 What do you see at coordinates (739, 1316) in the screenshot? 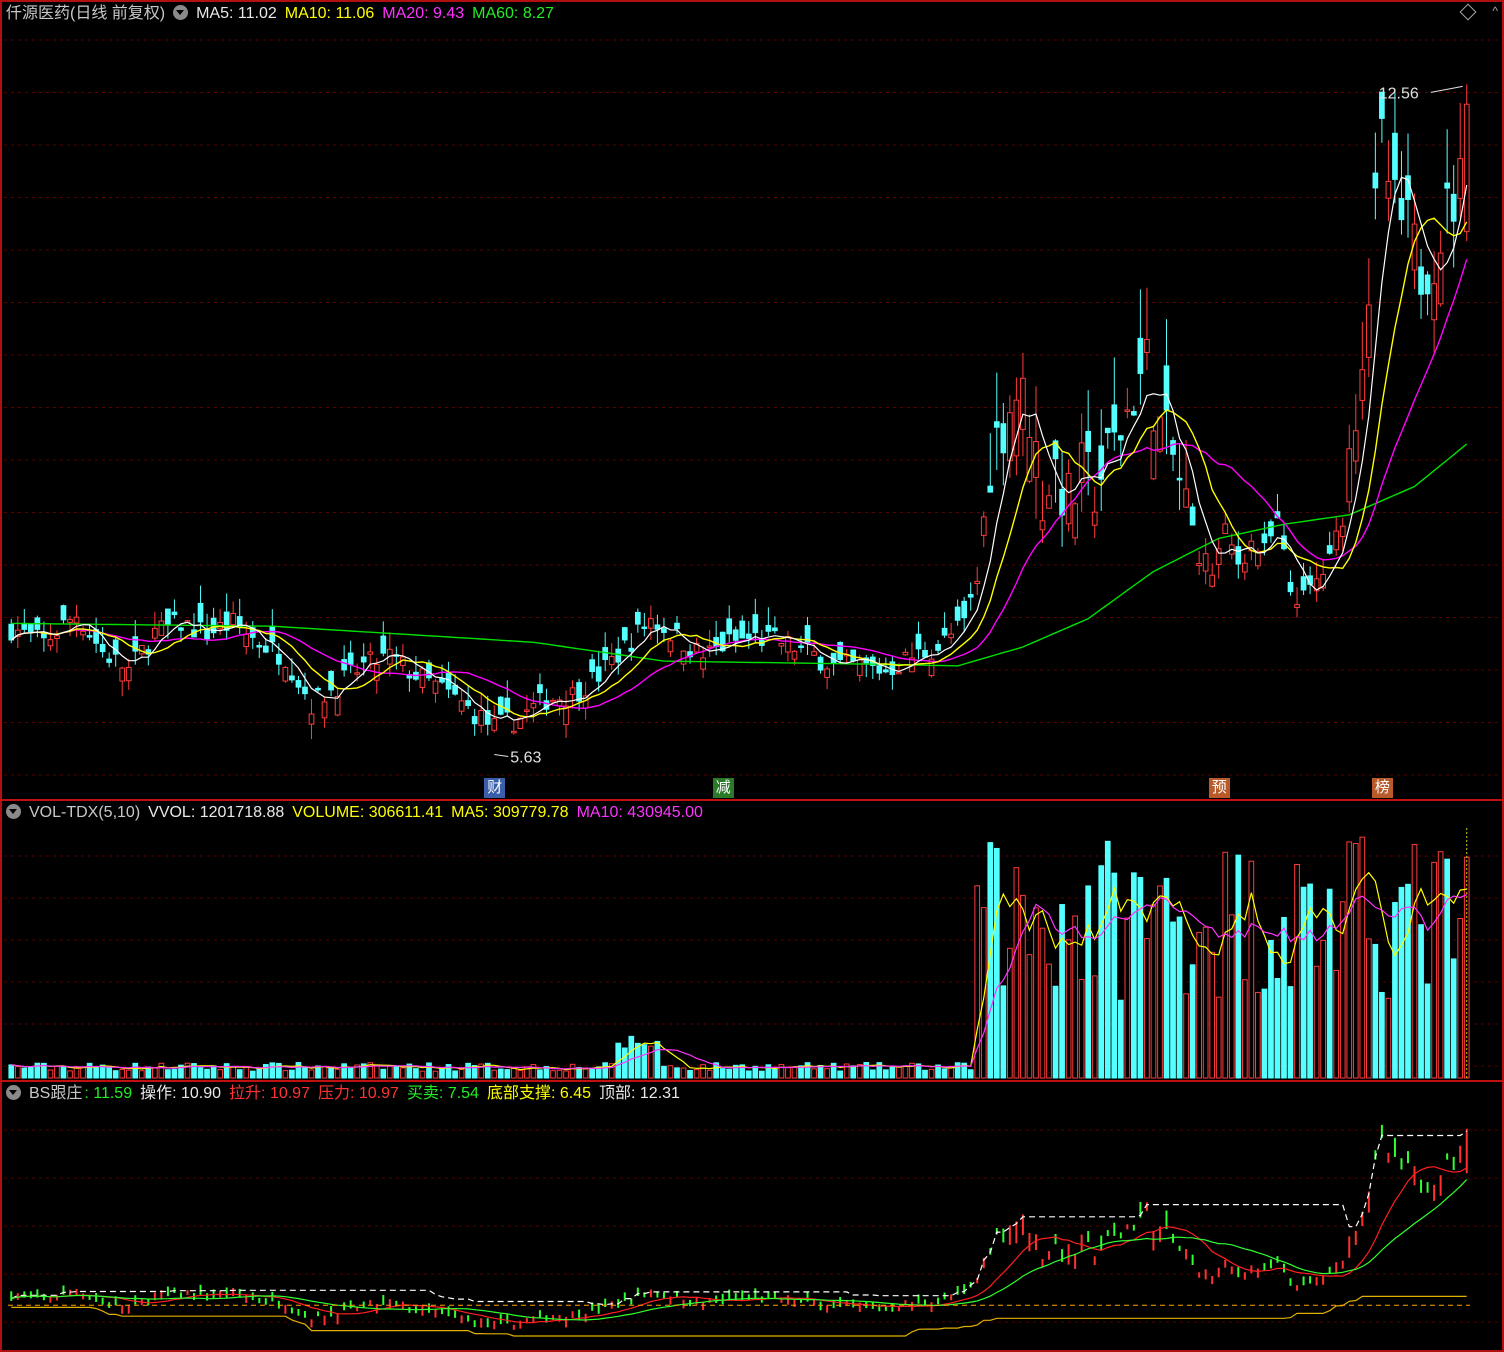
I see `bs-support-line` at bounding box center [739, 1316].